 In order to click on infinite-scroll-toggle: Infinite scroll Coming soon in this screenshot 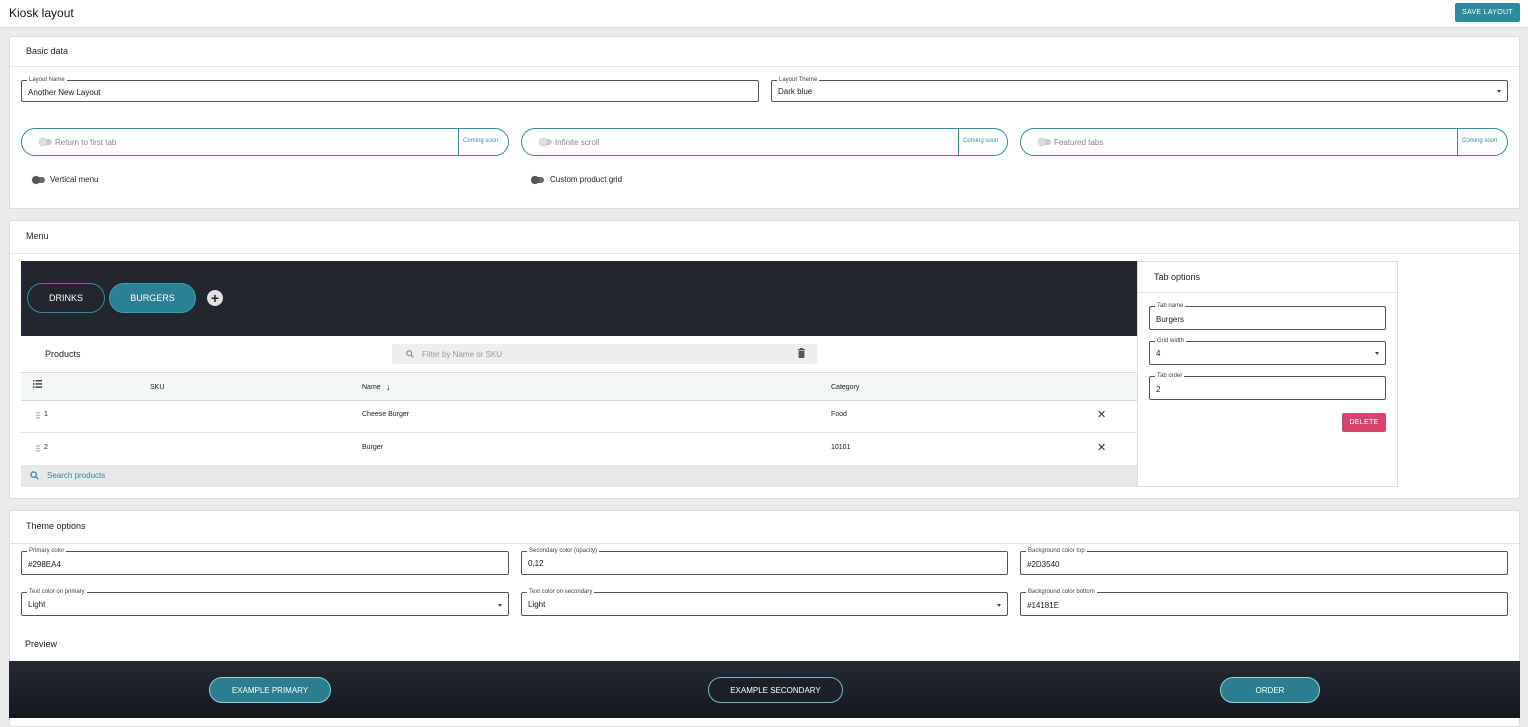, I will do `click(764, 142)`.